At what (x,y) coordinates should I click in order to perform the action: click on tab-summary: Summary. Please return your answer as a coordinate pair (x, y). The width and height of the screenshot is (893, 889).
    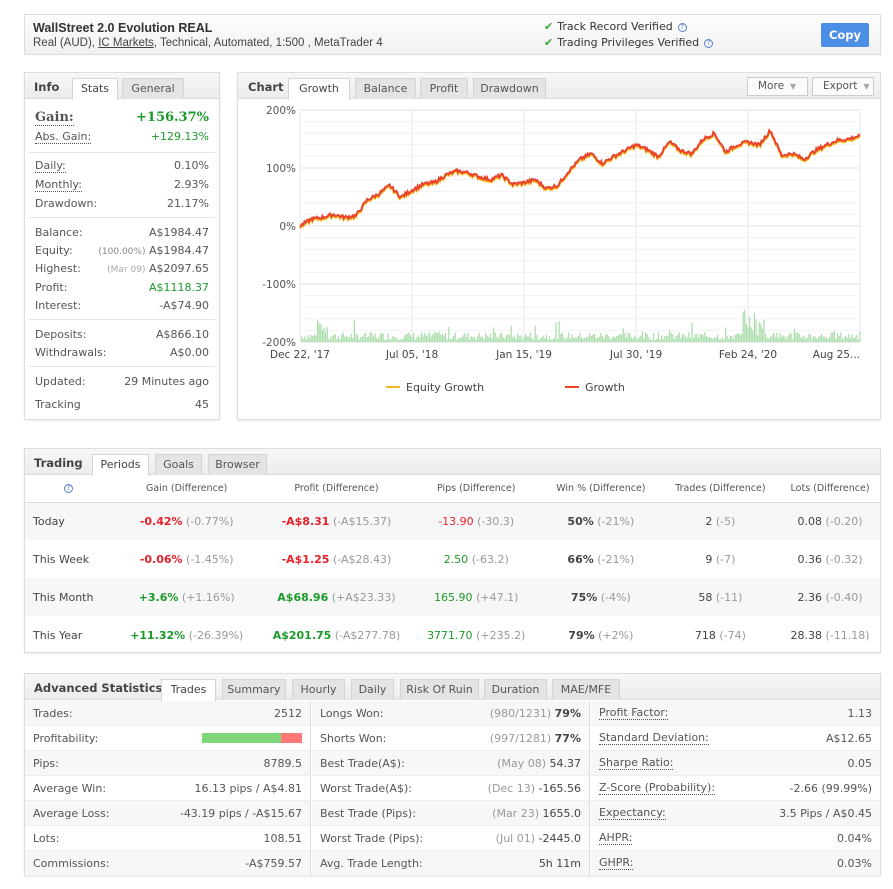
    Looking at the image, I should click on (254, 689).